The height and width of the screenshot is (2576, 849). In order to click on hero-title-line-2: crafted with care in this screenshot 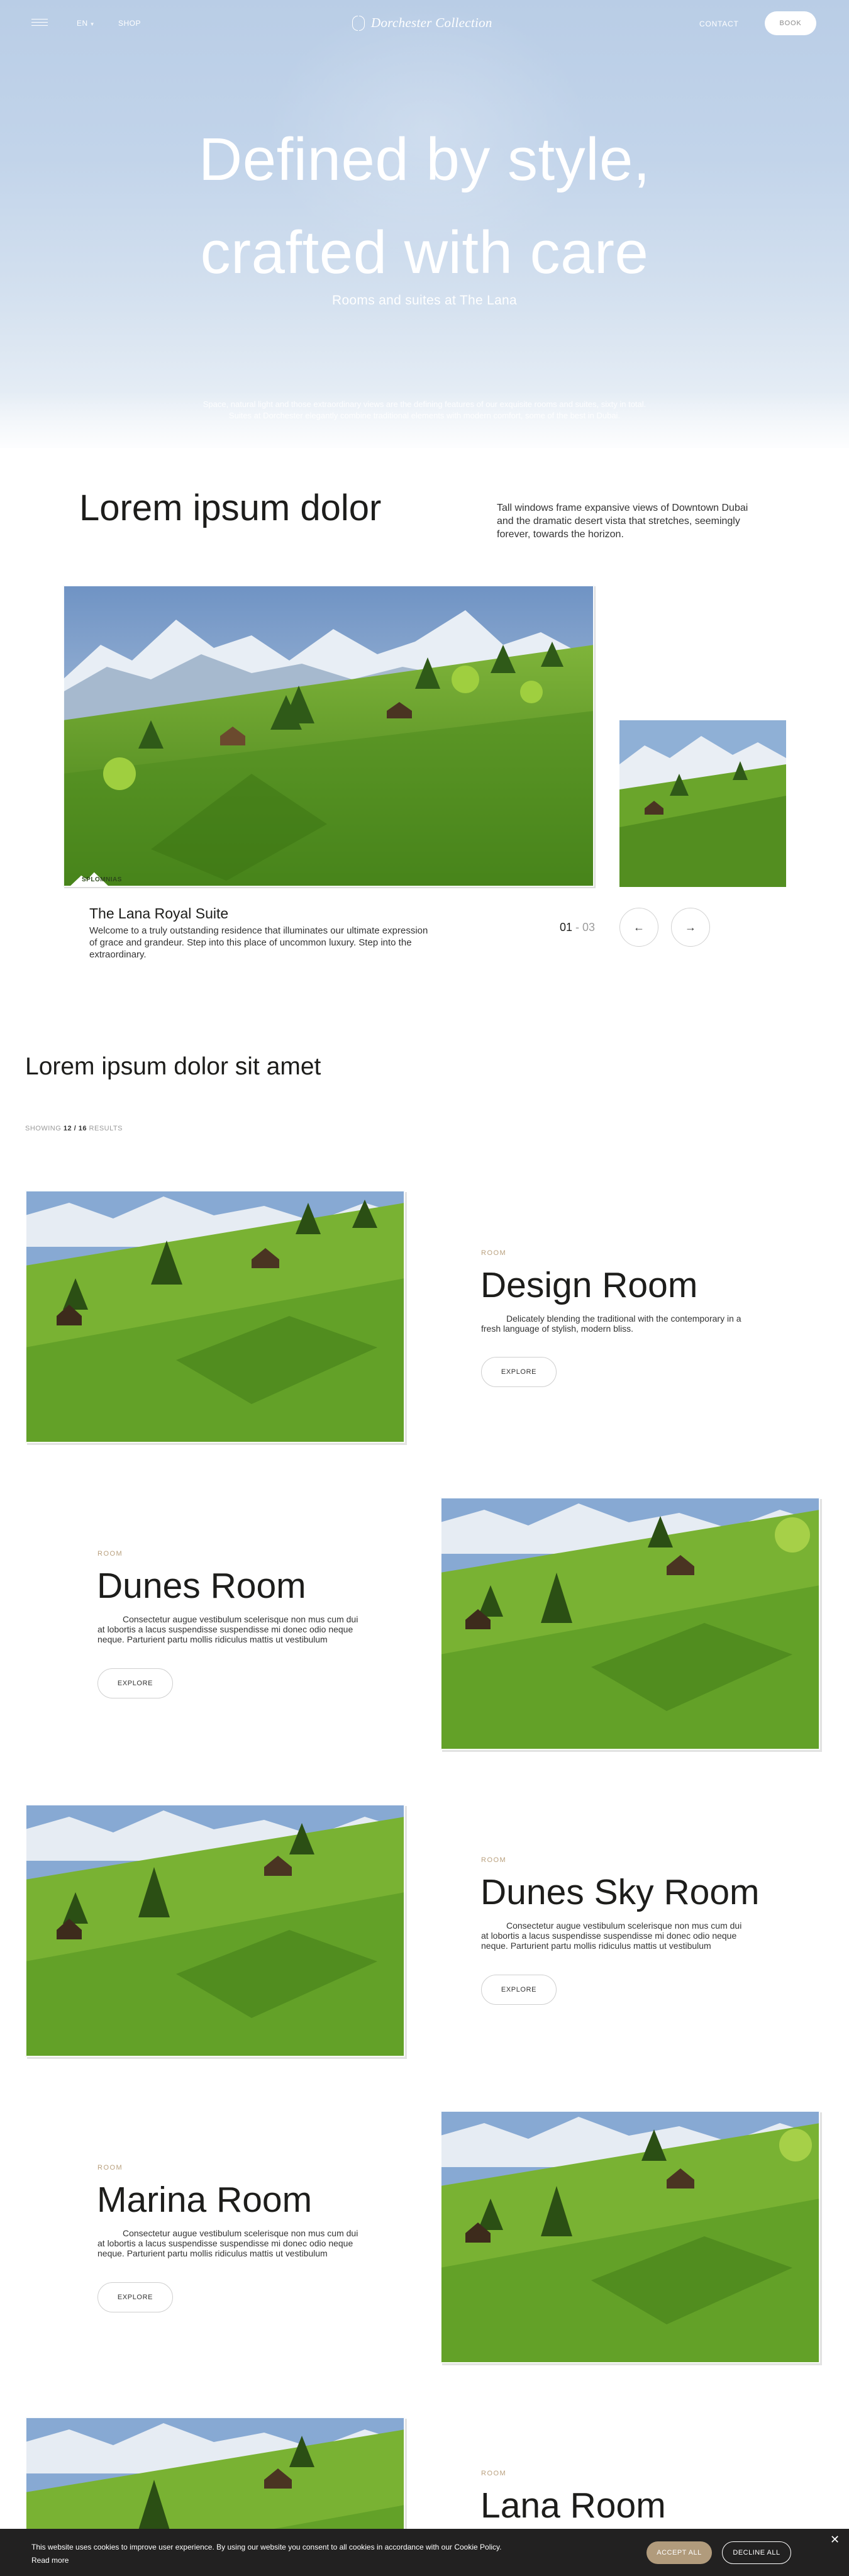, I will do `click(425, 252)`.